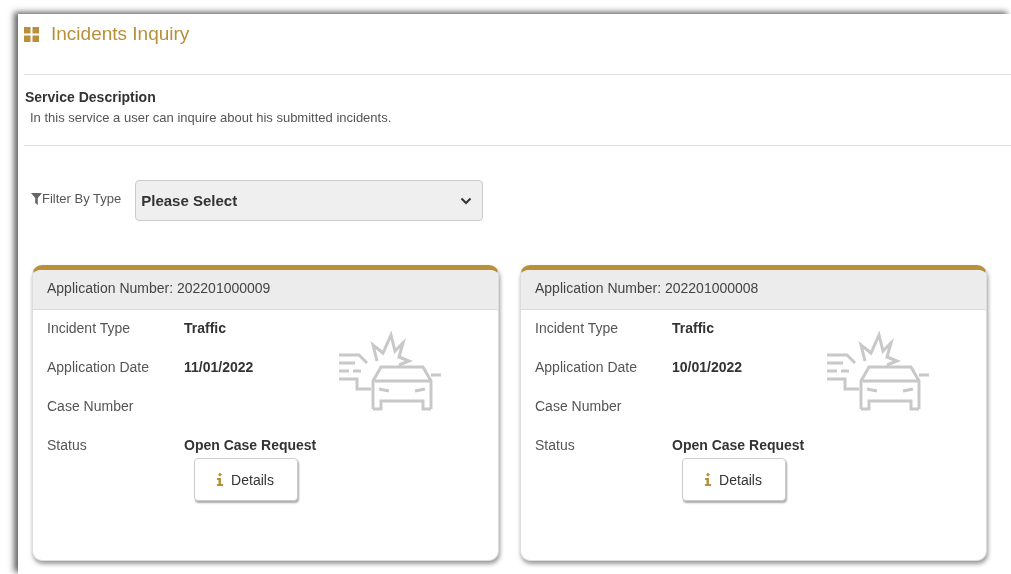  Describe the element at coordinates (36, 198) in the screenshot. I see `filter-icon` at that location.